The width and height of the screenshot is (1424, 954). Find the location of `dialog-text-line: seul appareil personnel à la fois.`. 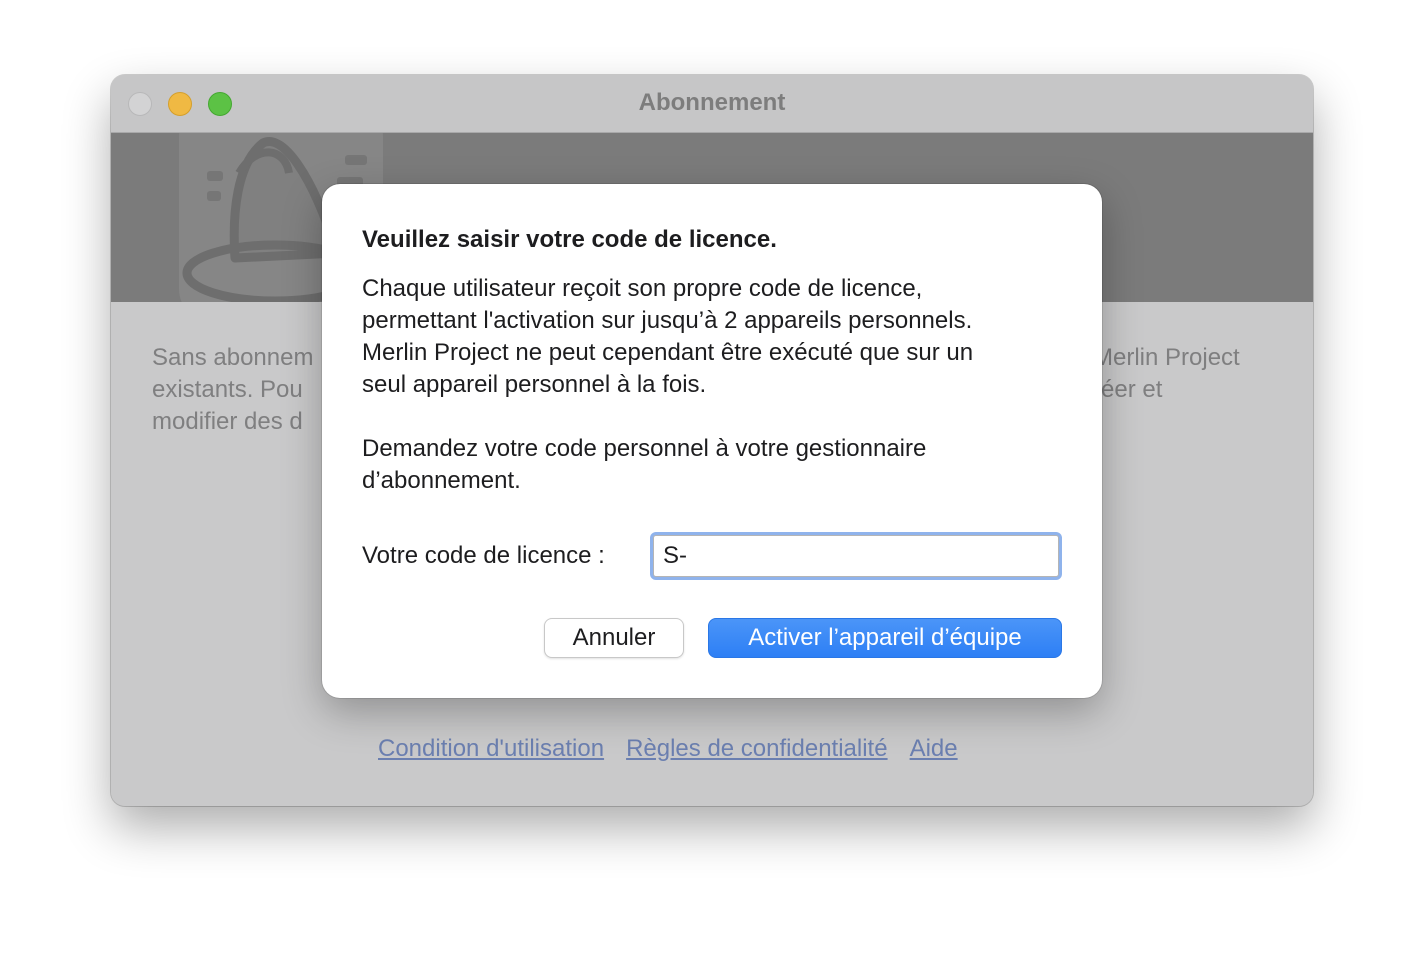

dialog-text-line: seul appareil personnel à la fois. is located at coordinates (534, 384).